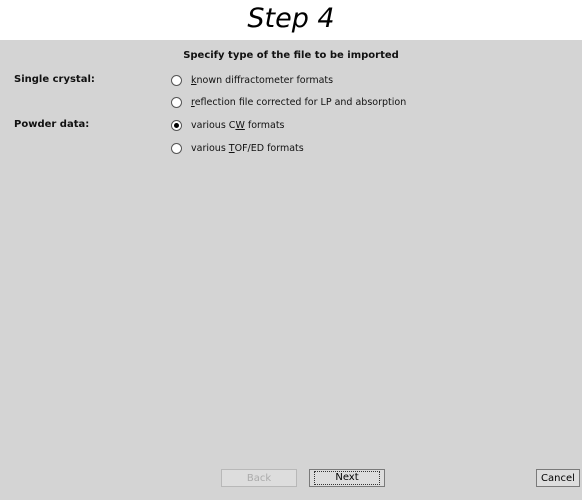 The image size is (582, 500). I want to click on next-button-label: Next, so click(347, 478).